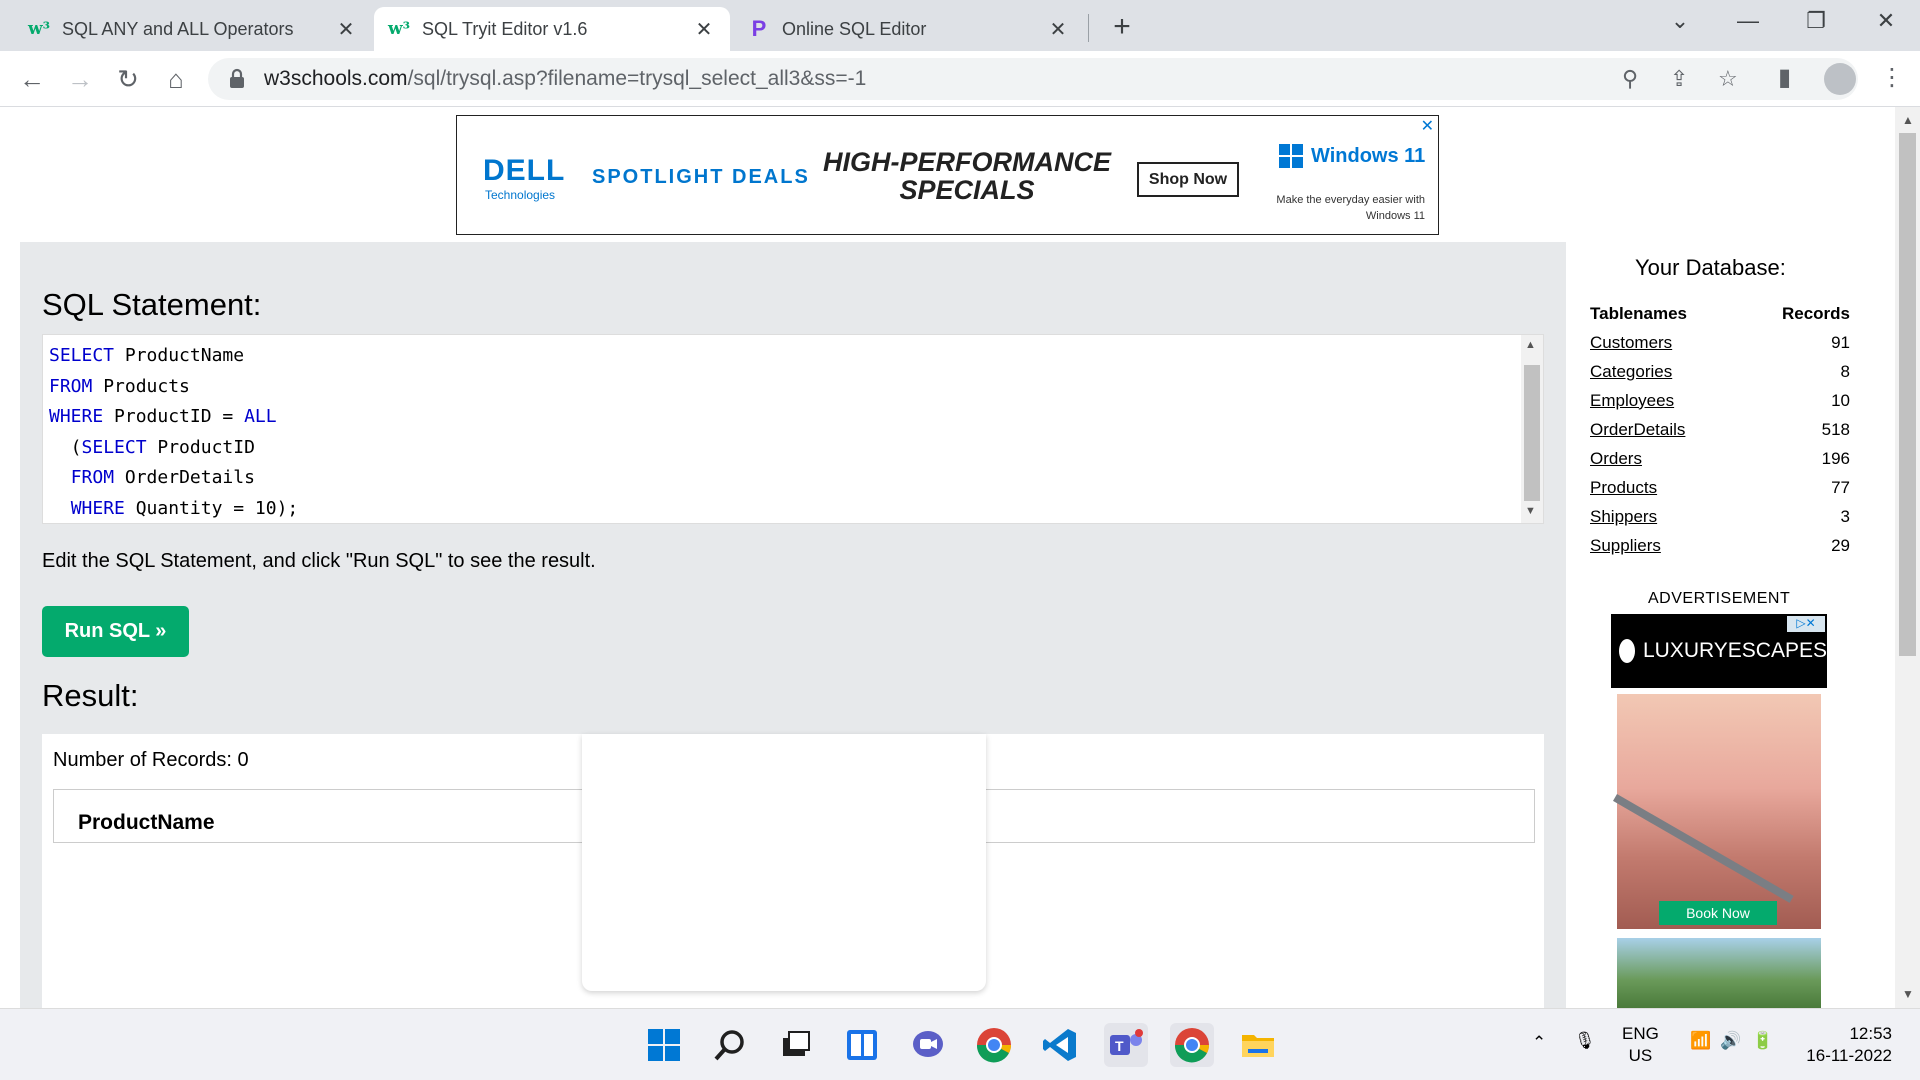  I want to click on volume-icon: 🔊, so click(1730, 1041).